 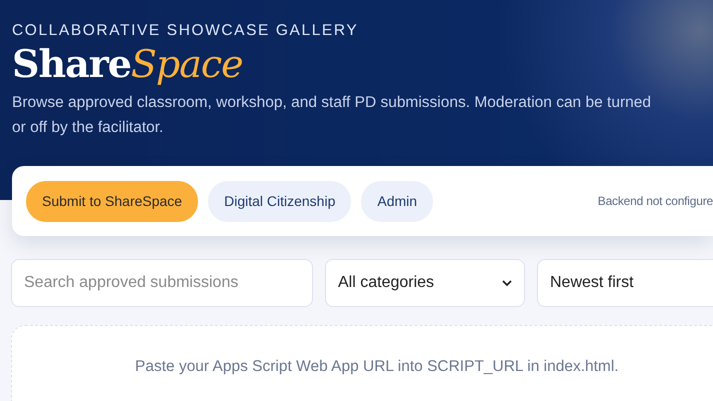 What do you see at coordinates (162, 283) in the screenshot?
I see `search-field: Search approved submissions` at bounding box center [162, 283].